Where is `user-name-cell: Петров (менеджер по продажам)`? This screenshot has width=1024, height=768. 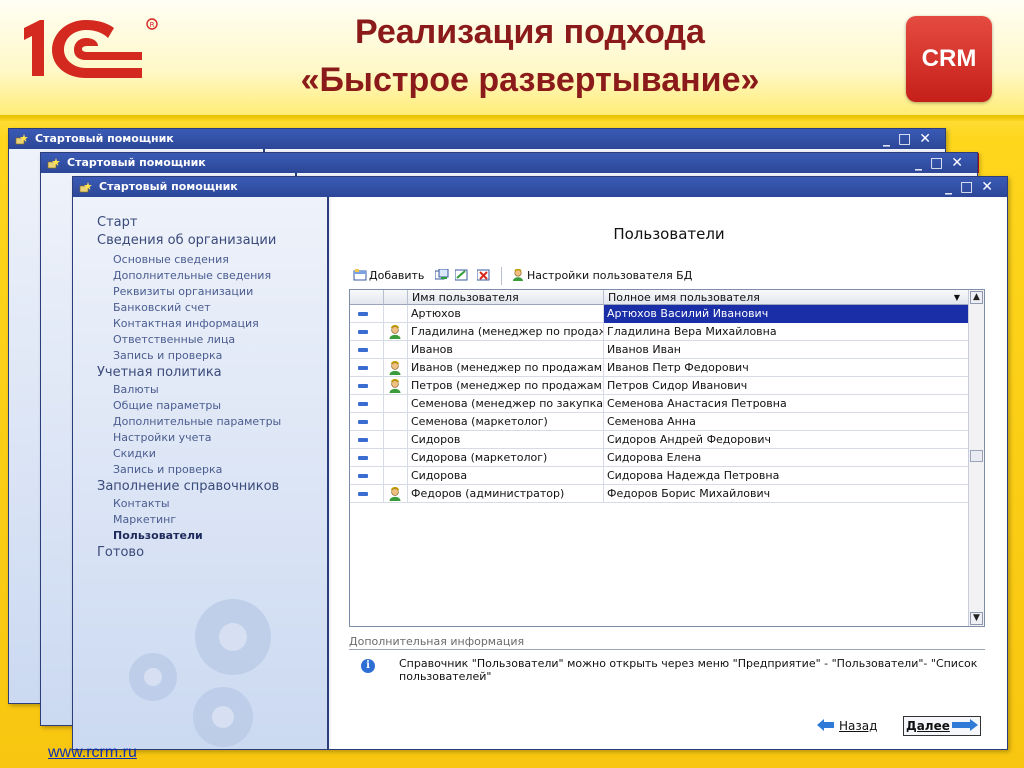 user-name-cell: Петров (менеджер по продажам) is located at coordinates (506, 386).